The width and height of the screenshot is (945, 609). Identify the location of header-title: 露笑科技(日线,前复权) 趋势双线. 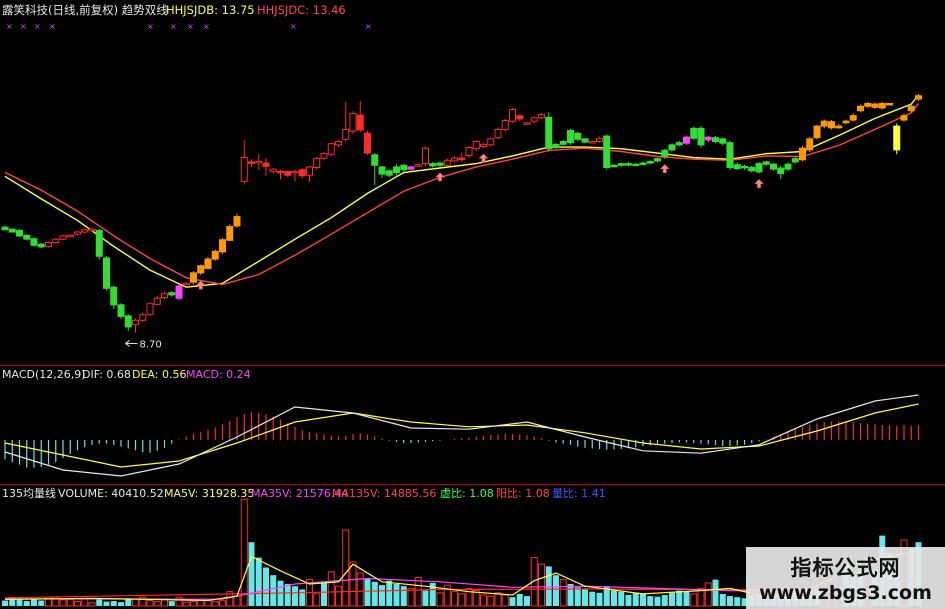
(85, 10).